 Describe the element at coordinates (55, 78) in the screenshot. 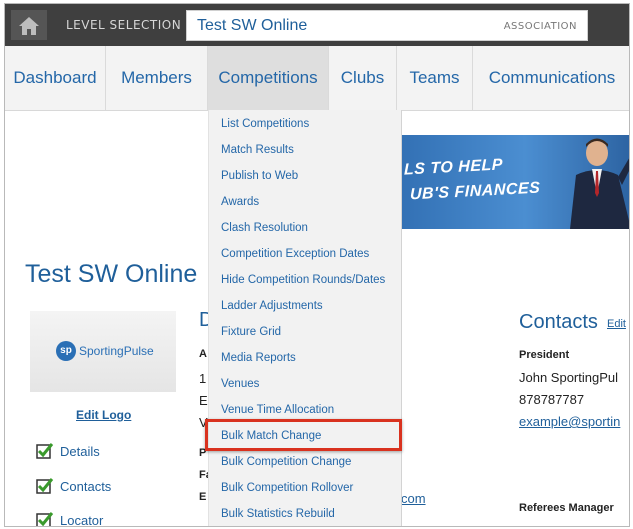

I see `nav-dashboard: Dashboard` at that location.